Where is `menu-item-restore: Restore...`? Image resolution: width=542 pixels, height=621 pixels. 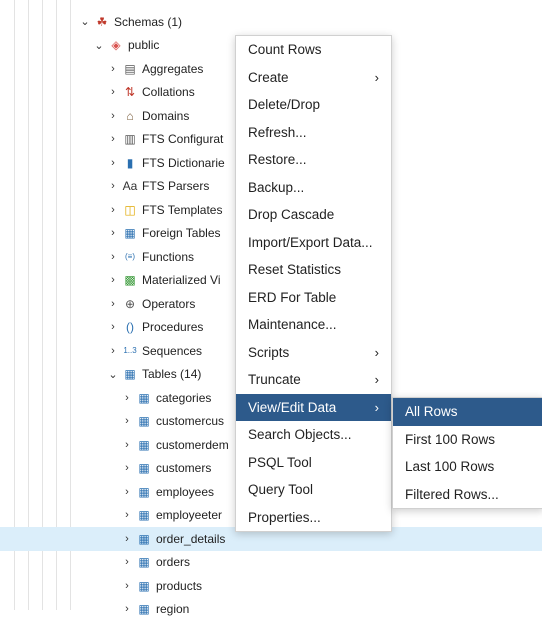
menu-item-restore: Restore... is located at coordinates (313, 160).